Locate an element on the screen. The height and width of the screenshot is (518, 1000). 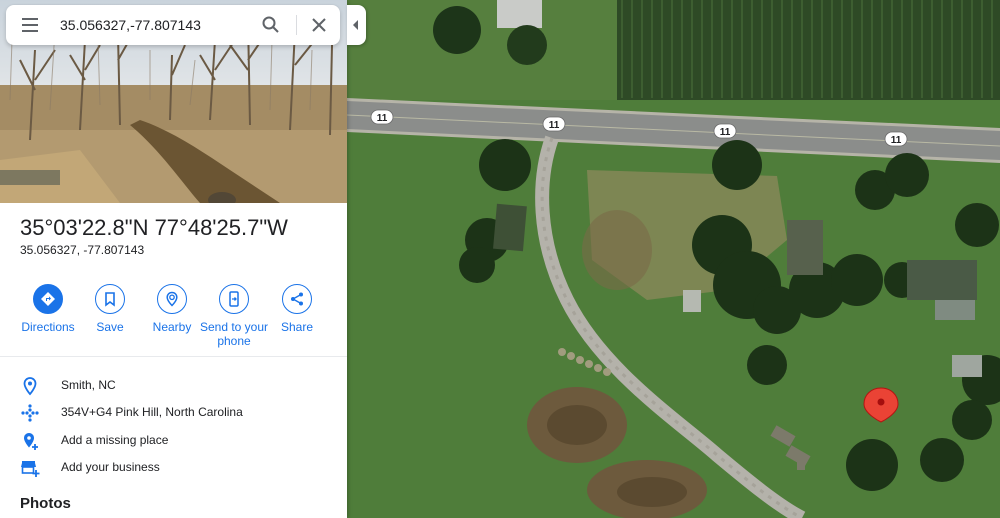
search-icon is located at coordinates (271, 25).